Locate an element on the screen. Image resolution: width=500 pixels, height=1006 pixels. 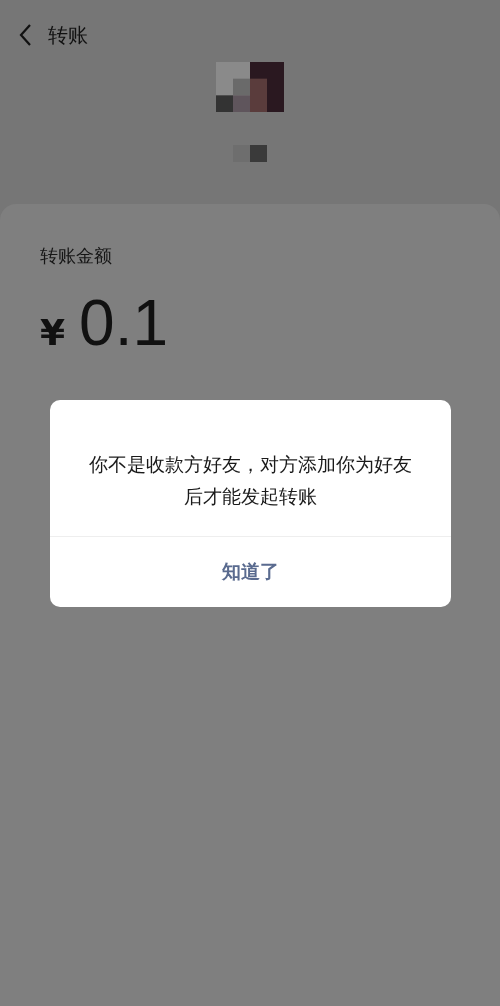
currency-symbol: ¥ is located at coordinates (53, 332).